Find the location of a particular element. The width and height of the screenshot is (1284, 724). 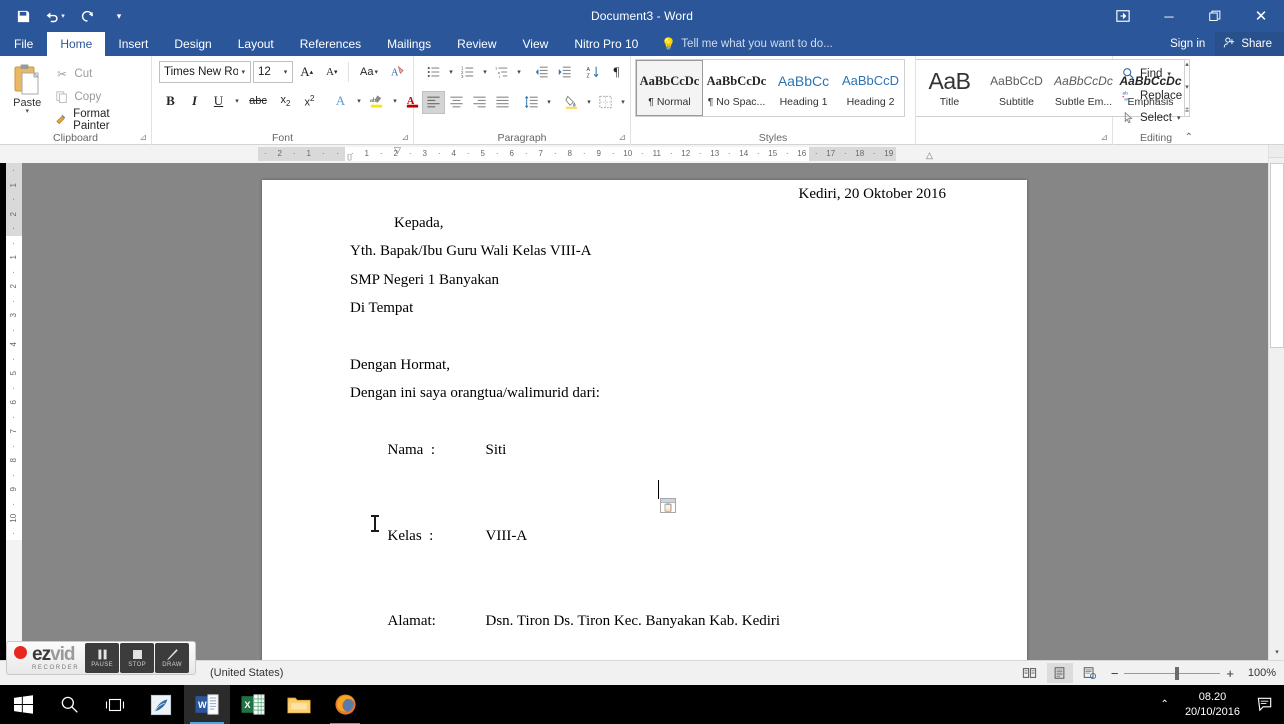

style-item-title: AaB Title is located at coordinates (949, 88).